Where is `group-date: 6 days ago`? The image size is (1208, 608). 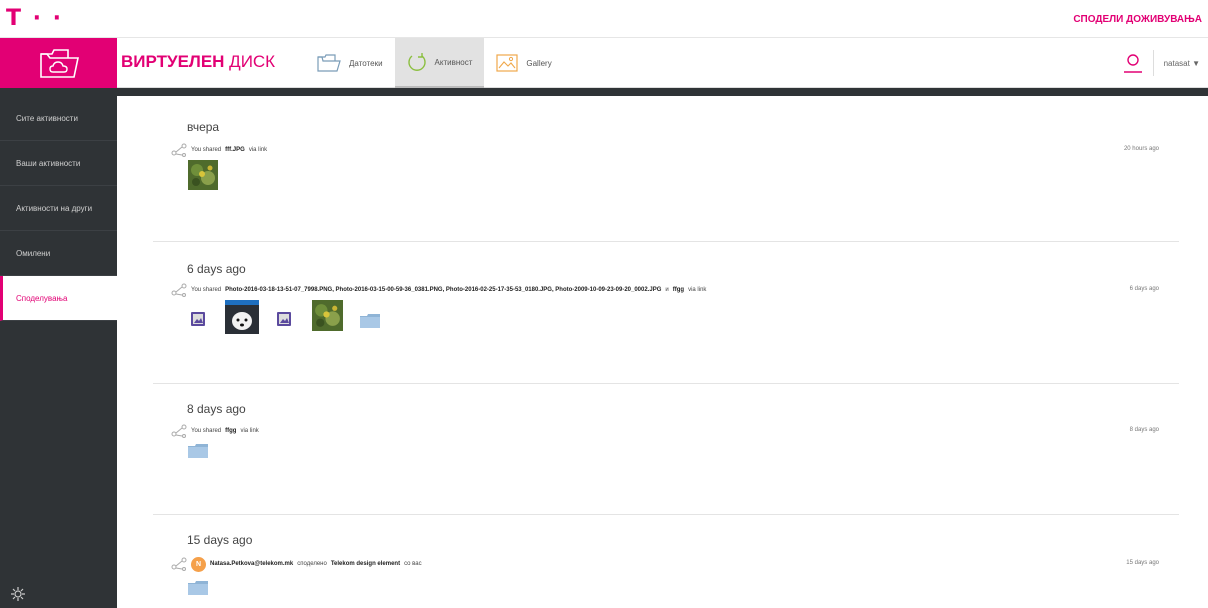
group-date: 6 days ago is located at coordinates (216, 269).